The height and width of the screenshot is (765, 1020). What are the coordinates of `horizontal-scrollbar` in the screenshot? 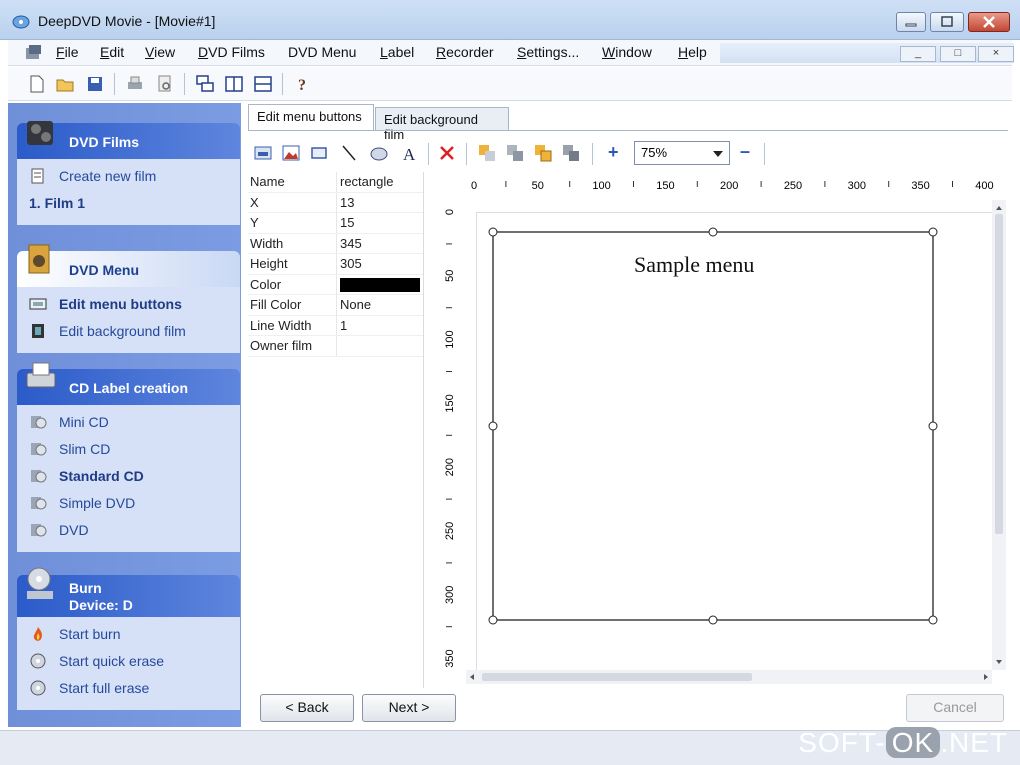 It's located at (729, 677).